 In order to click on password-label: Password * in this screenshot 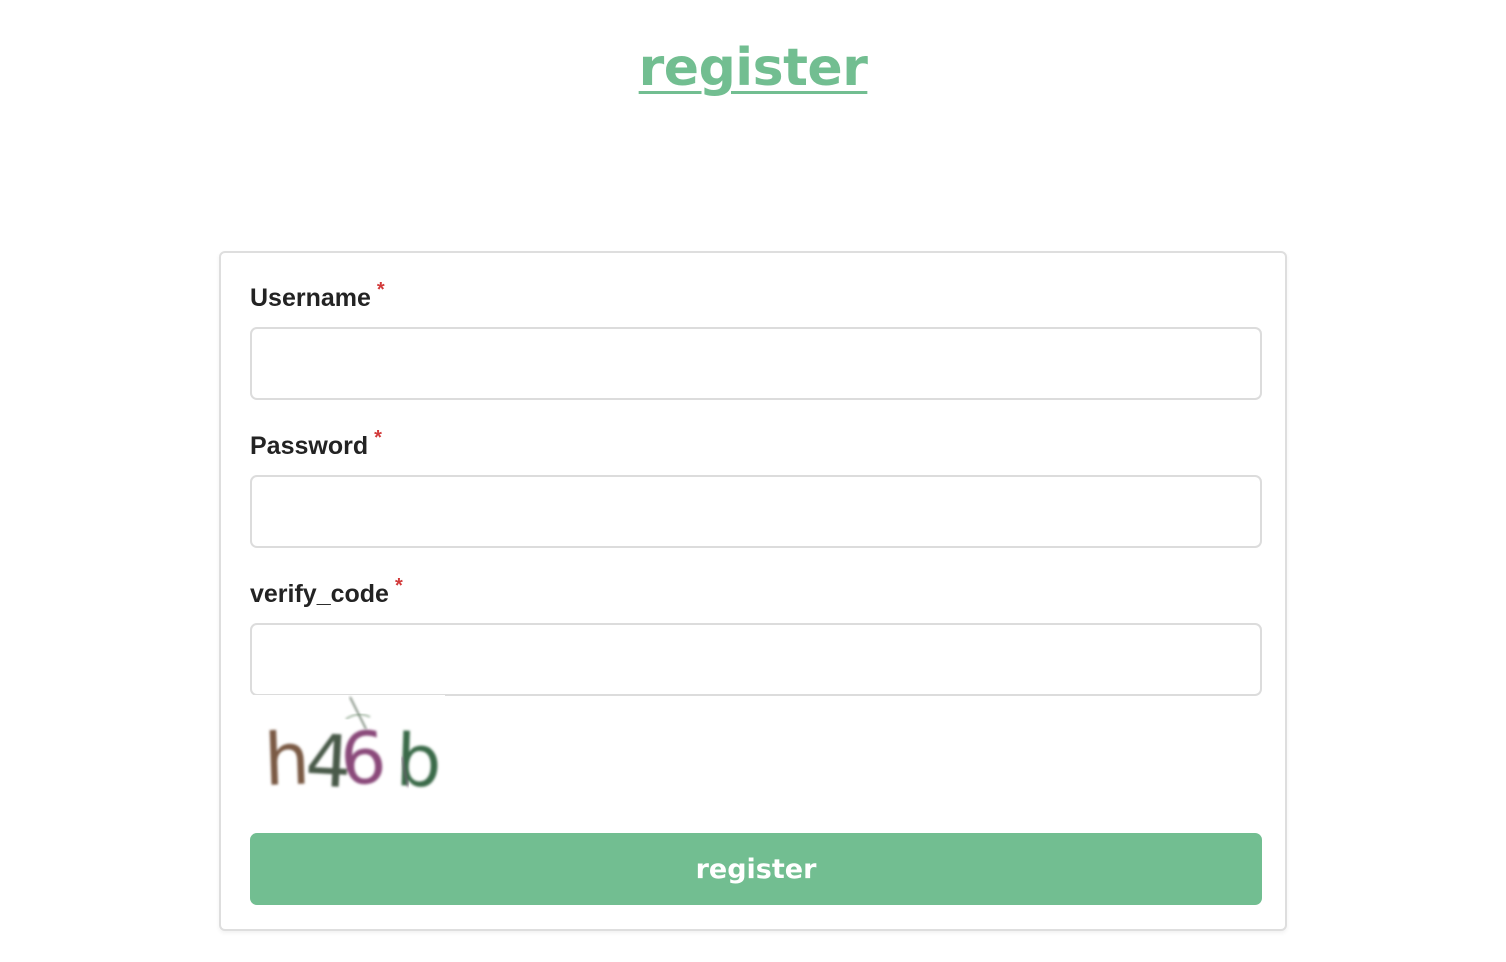, I will do `click(316, 445)`.